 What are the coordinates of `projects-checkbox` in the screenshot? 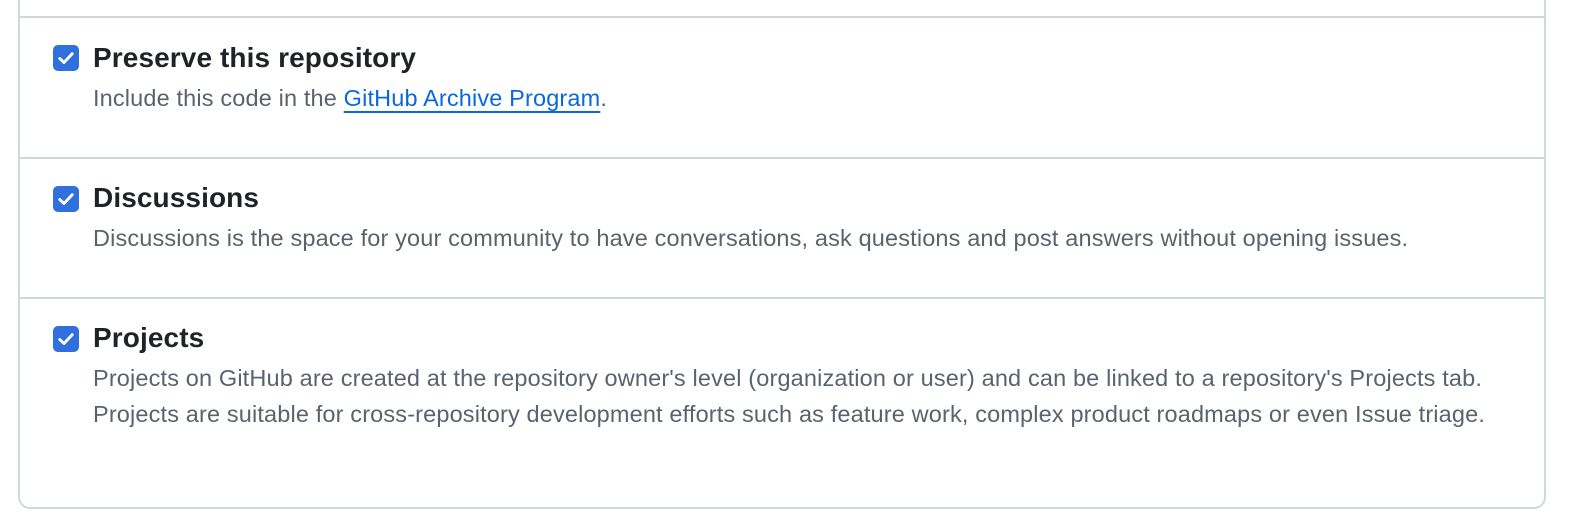 It's located at (66, 339).